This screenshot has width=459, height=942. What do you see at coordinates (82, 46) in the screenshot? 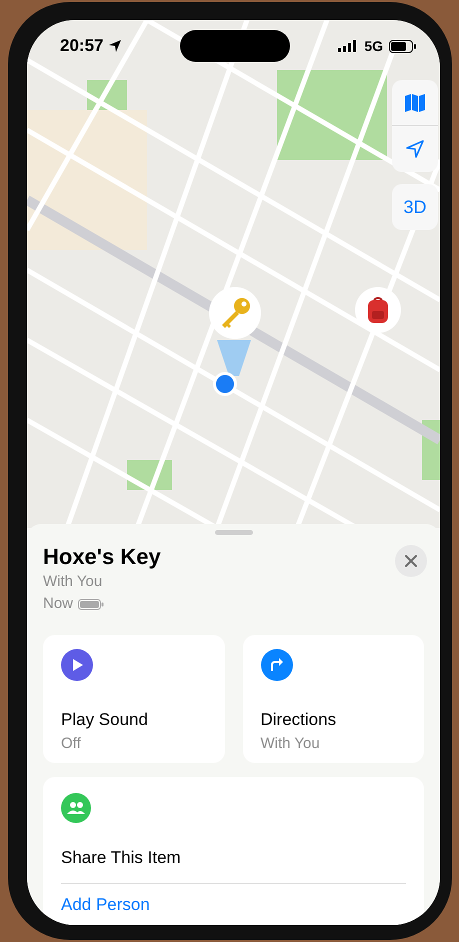
I see `clock: 20:57` at bounding box center [82, 46].